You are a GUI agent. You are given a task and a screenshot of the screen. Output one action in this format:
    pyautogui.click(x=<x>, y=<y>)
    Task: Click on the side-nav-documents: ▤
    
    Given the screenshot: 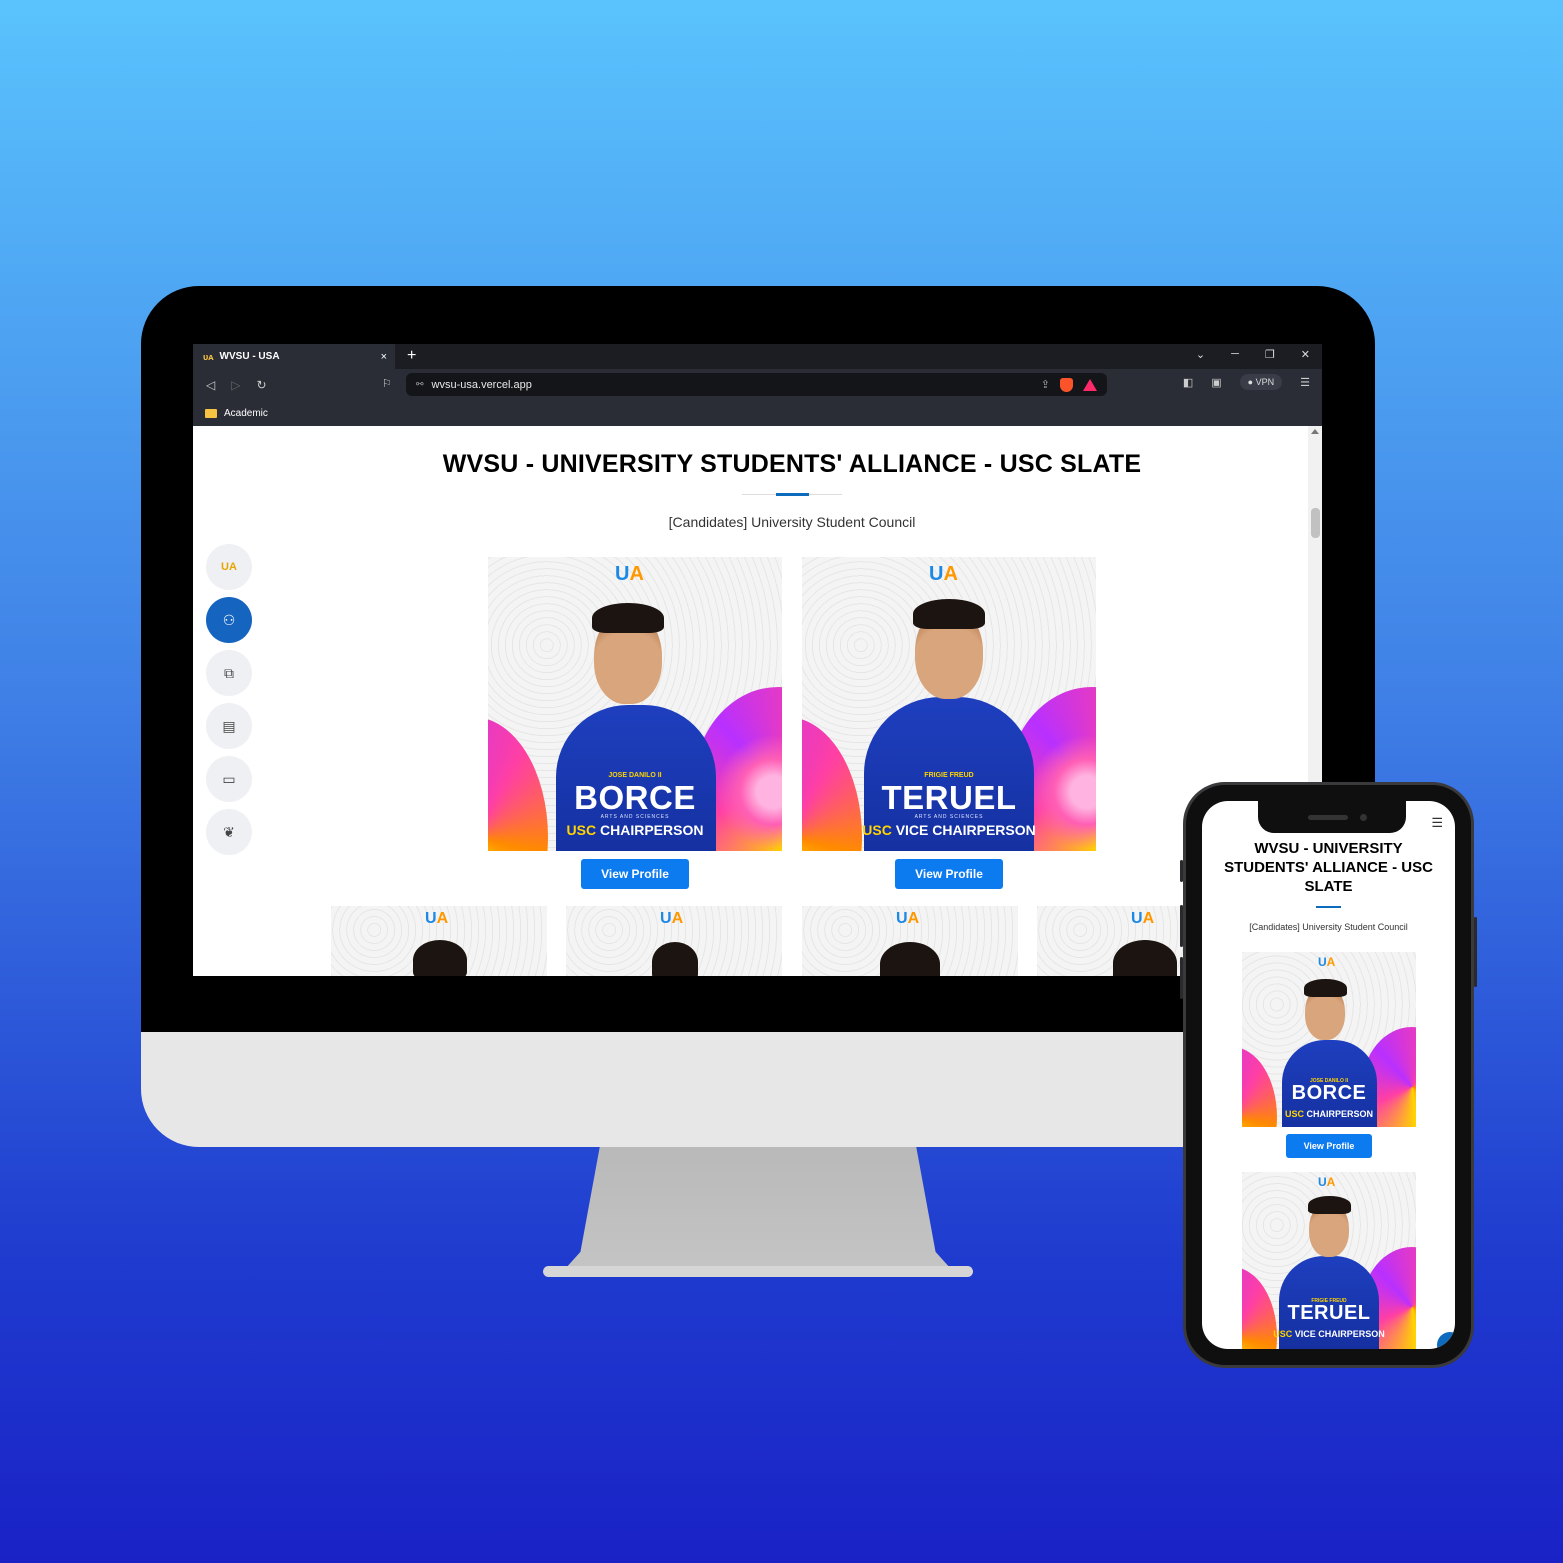 What is the action you would take?
    pyautogui.click(x=229, y=726)
    